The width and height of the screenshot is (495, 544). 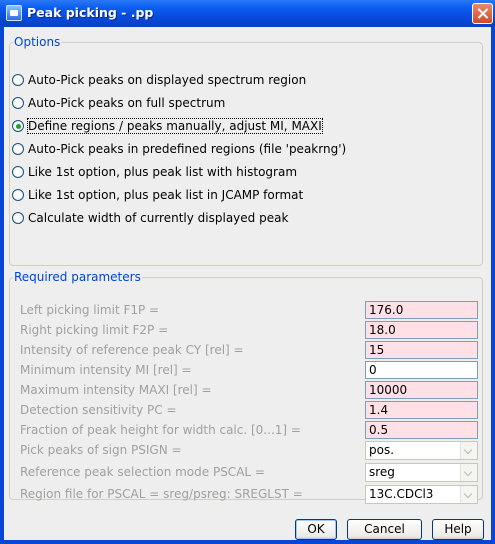 What do you see at coordinates (94, 330) in the screenshot?
I see `param-label-f2p: Right picking limit F2P =` at bounding box center [94, 330].